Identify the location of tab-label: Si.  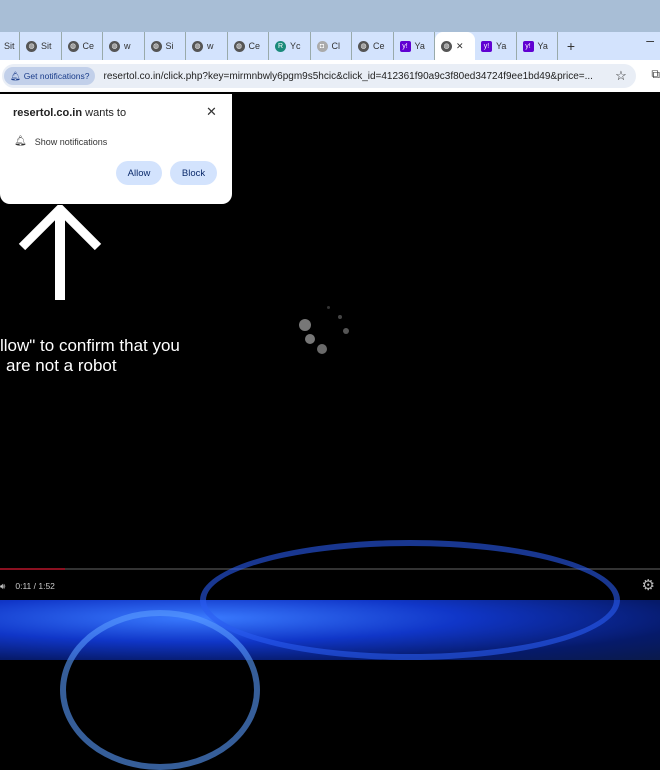
(169, 46).